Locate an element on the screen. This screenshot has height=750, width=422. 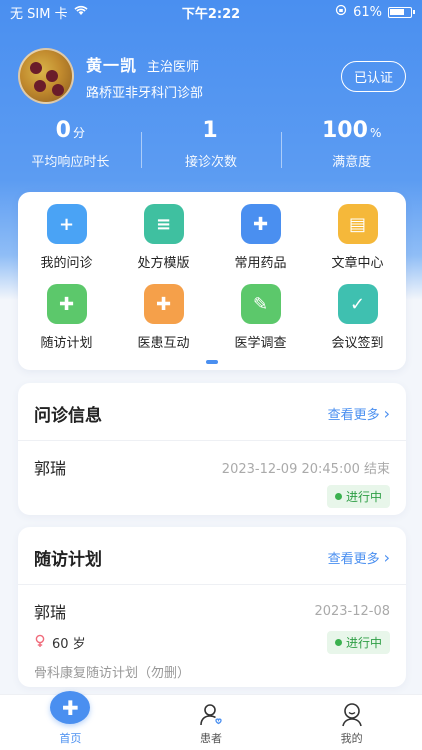
menu-item-consult: + 我的问诊 is located at coordinates (66, 244).